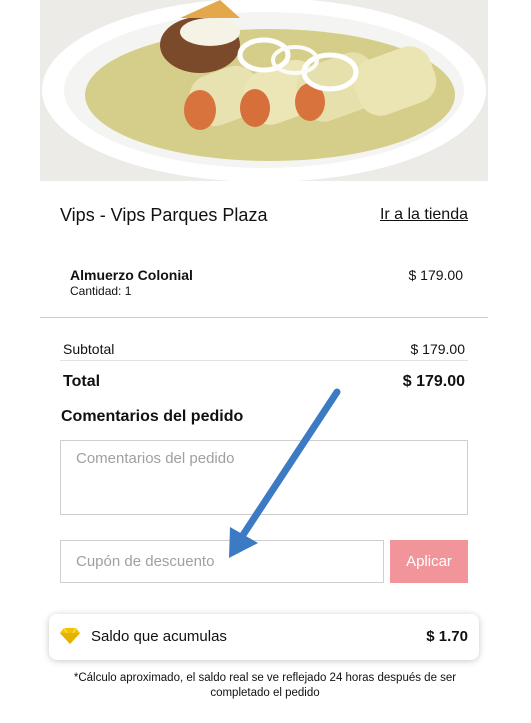  I want to click on order-item-name: Almuerzo Colonial, so click(131, 275).